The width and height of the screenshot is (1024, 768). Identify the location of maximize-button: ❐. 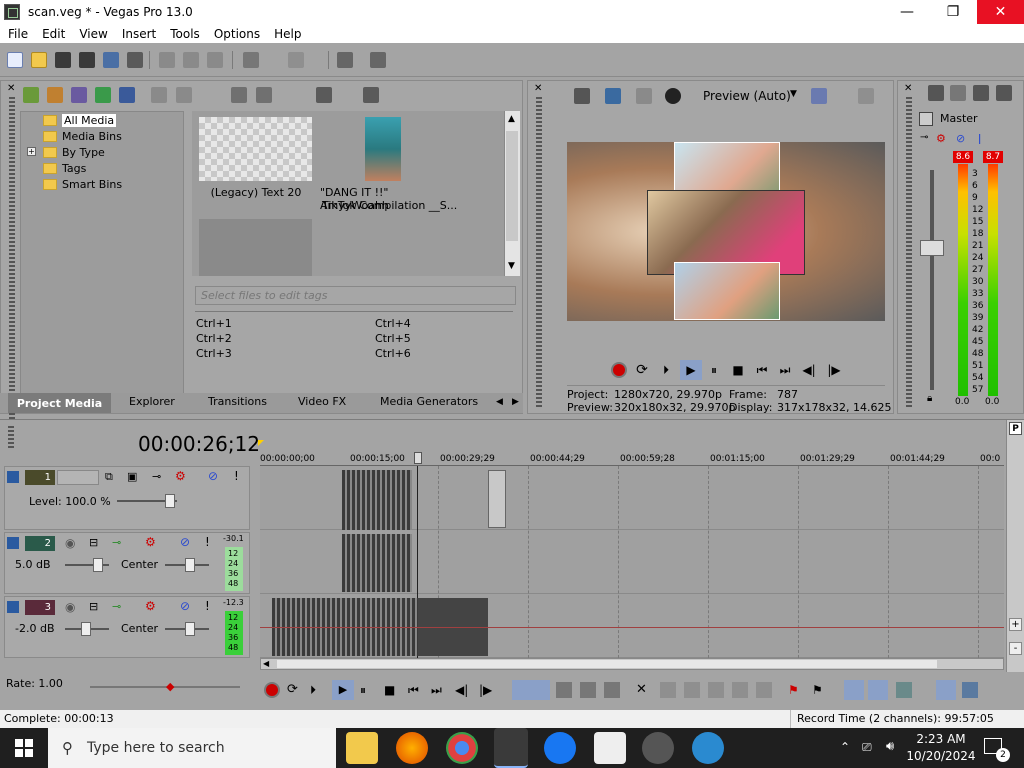
(953, 12).